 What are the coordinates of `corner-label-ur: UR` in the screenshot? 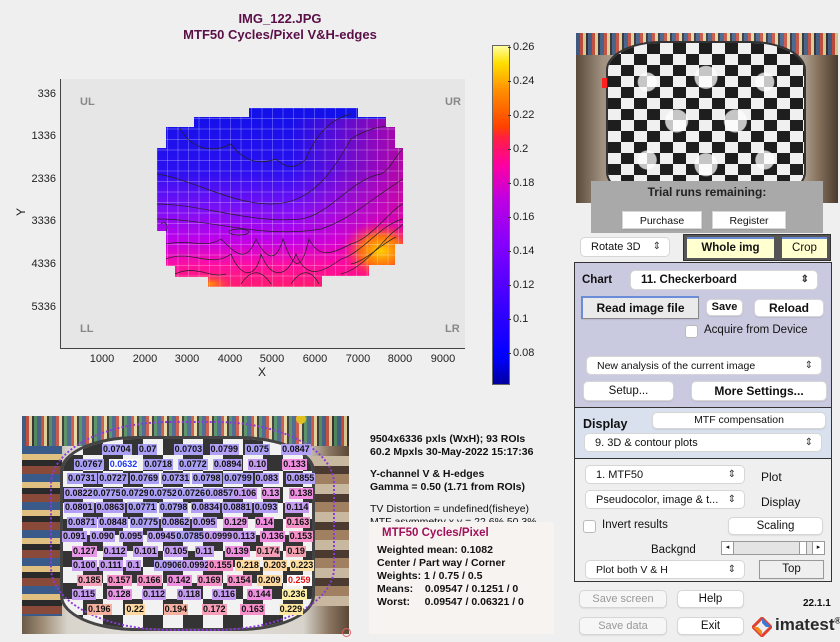 It's located at (453, 102).